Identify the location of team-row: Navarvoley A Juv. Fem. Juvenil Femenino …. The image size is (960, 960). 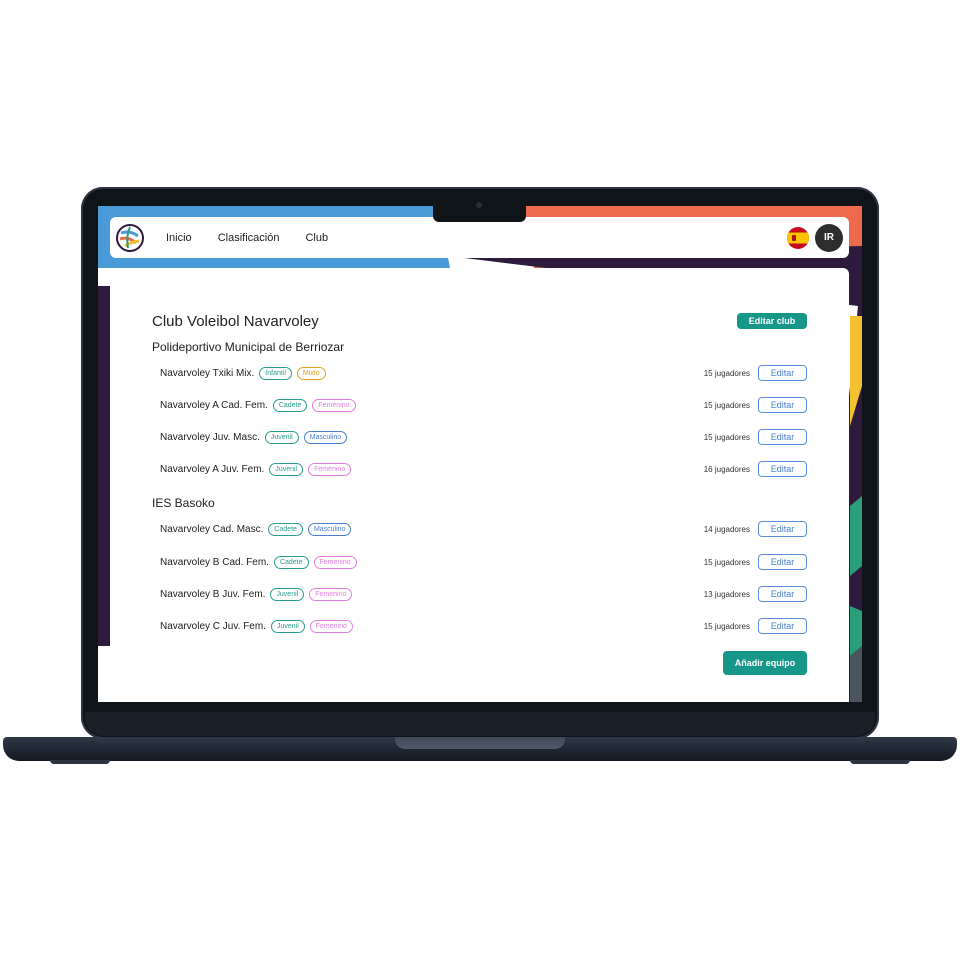
(483, 469).